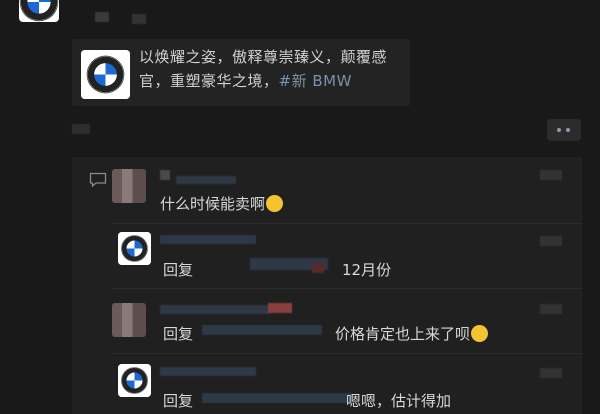  What do you see at coordinates (275, 203) in the screenshot?
I see `thinking-emoji-icon` at bounding box center [275, 203].